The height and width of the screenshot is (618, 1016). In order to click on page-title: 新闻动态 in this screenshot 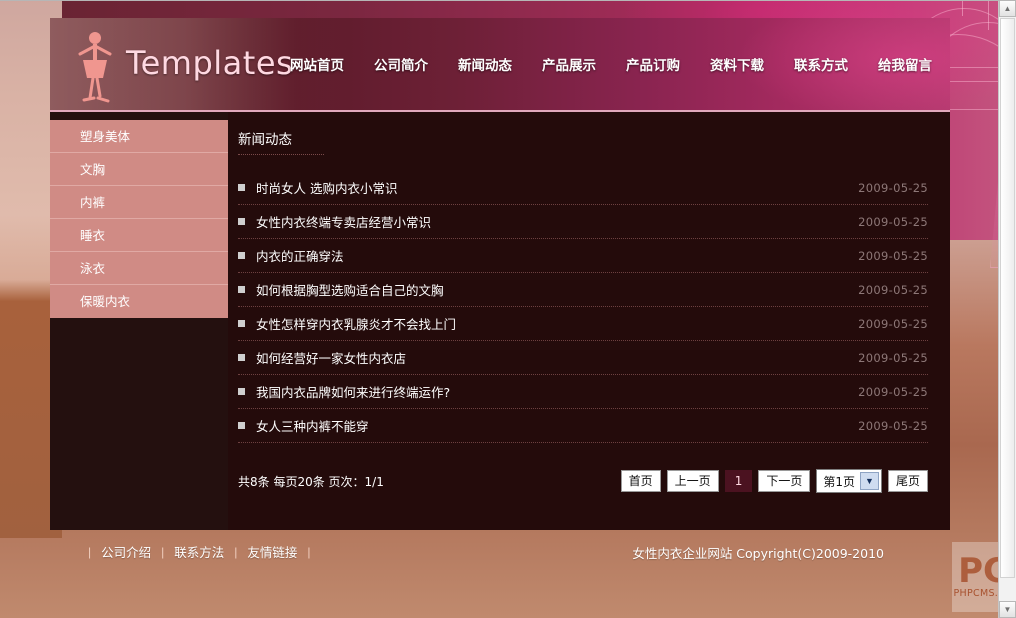, I will do `click(281, 141)`.